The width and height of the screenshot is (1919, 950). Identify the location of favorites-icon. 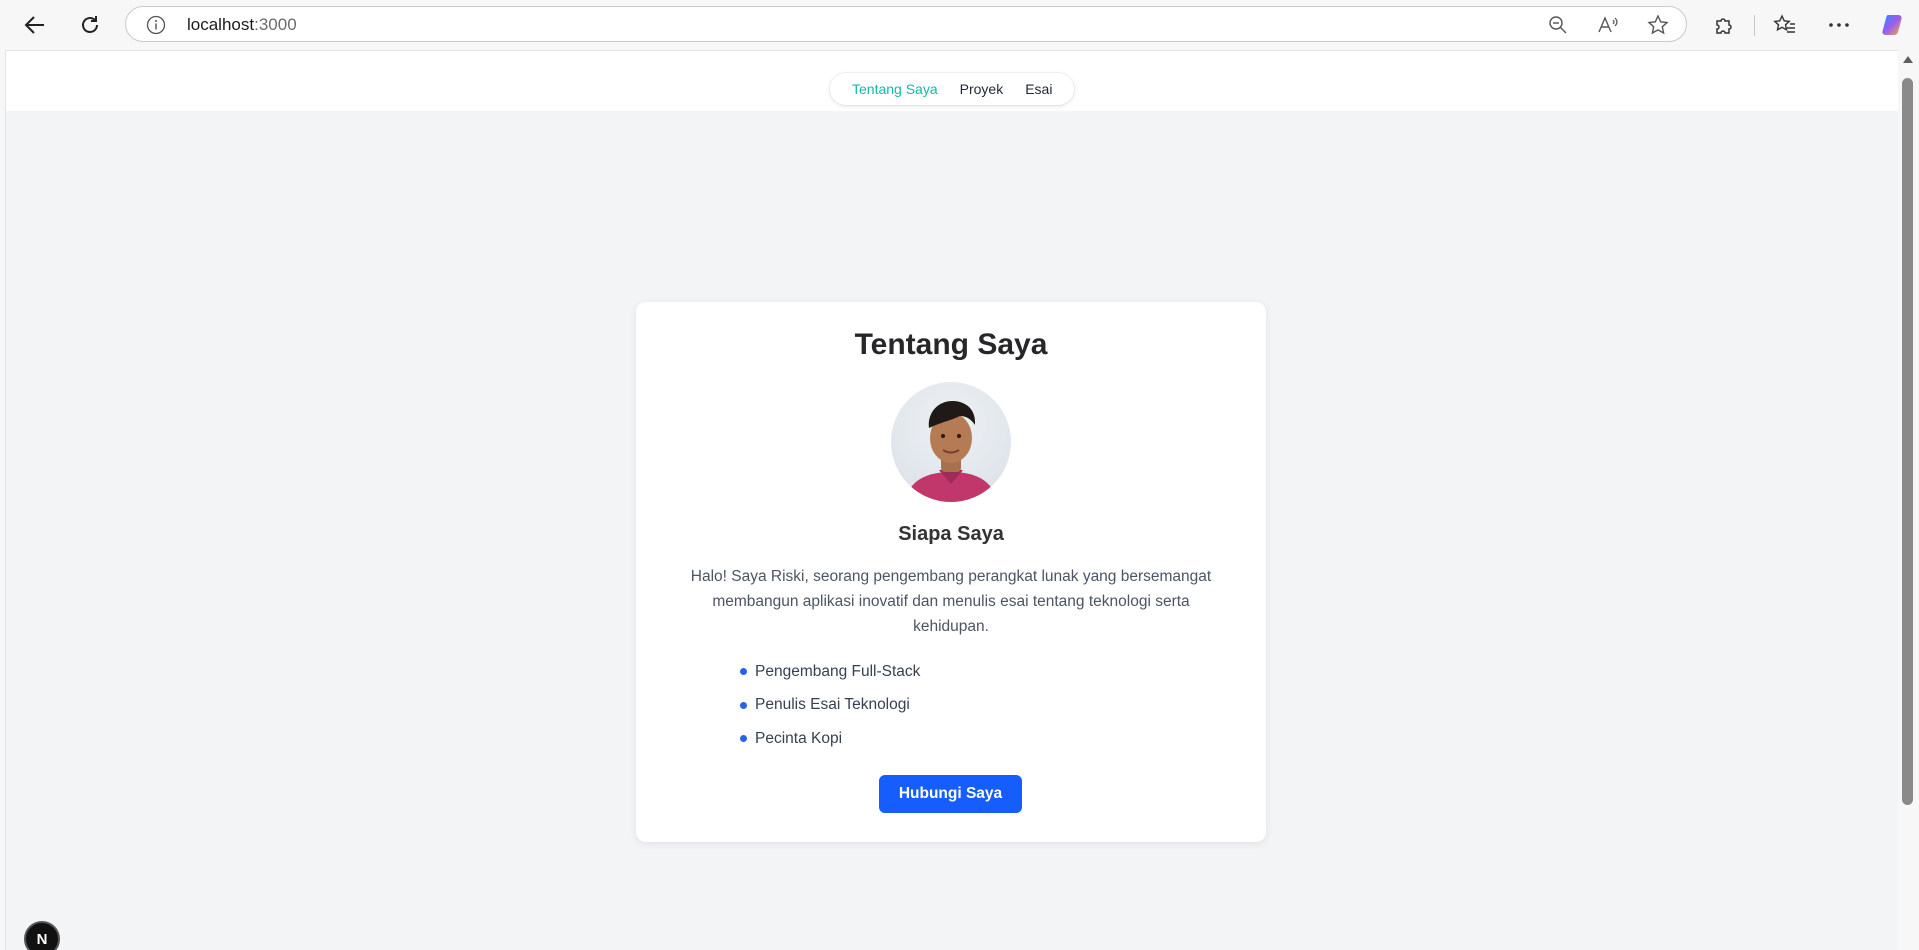
(1785, 25).